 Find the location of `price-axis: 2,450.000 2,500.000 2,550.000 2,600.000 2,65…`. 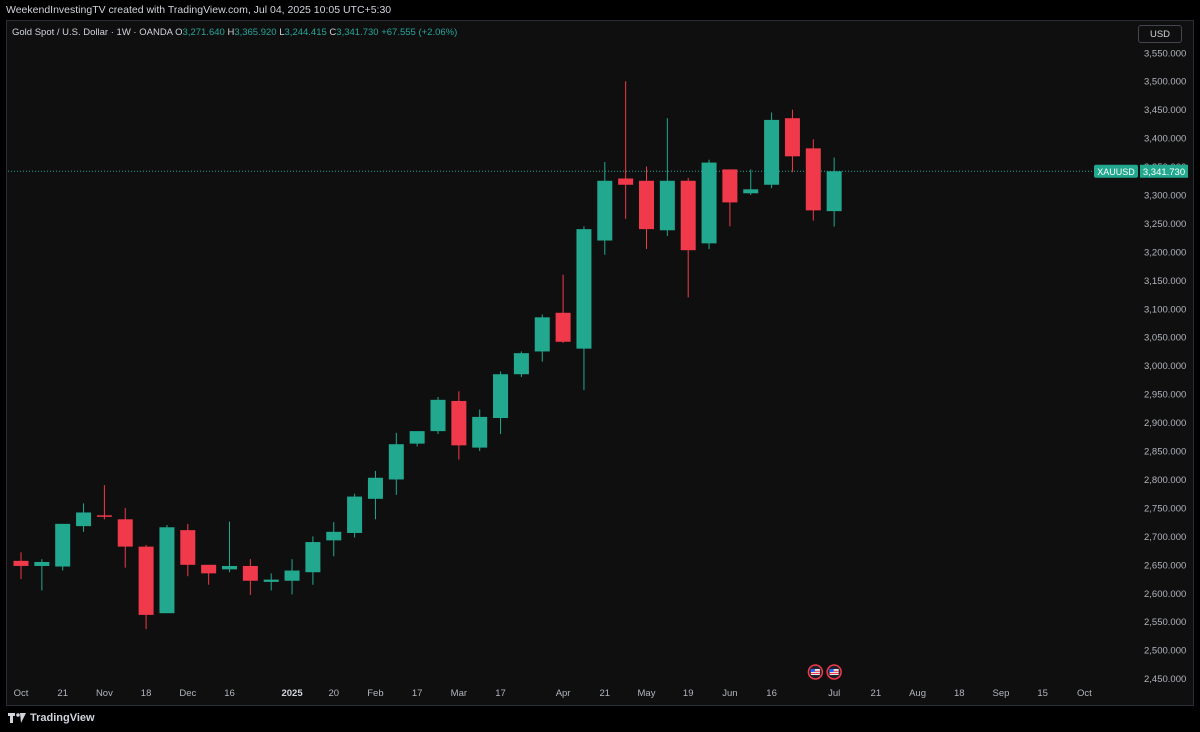

price-axis: 2,450.000 2,500.000 2,550.000 2,600.000 2,65… is located at coordinates (1165, 366).